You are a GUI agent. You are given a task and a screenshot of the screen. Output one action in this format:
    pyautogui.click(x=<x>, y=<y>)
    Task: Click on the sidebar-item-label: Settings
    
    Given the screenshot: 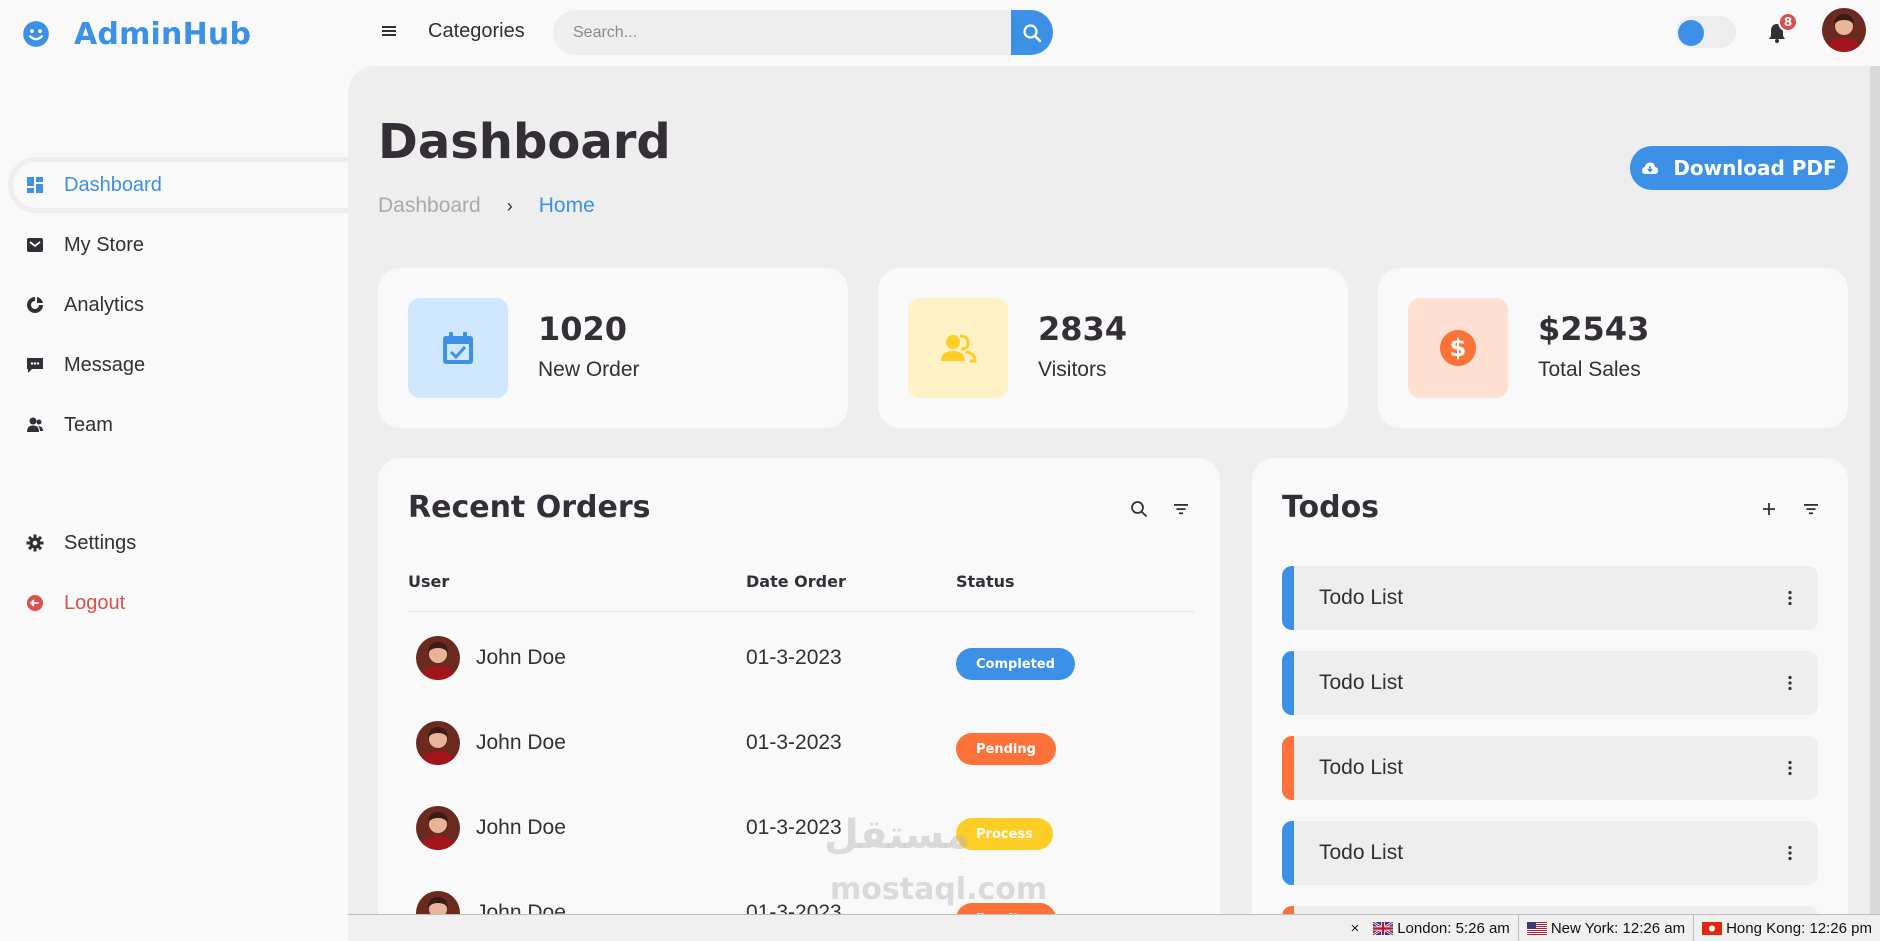 What is the action you would take?
    pyautogui.click(x=100, y=542)
    